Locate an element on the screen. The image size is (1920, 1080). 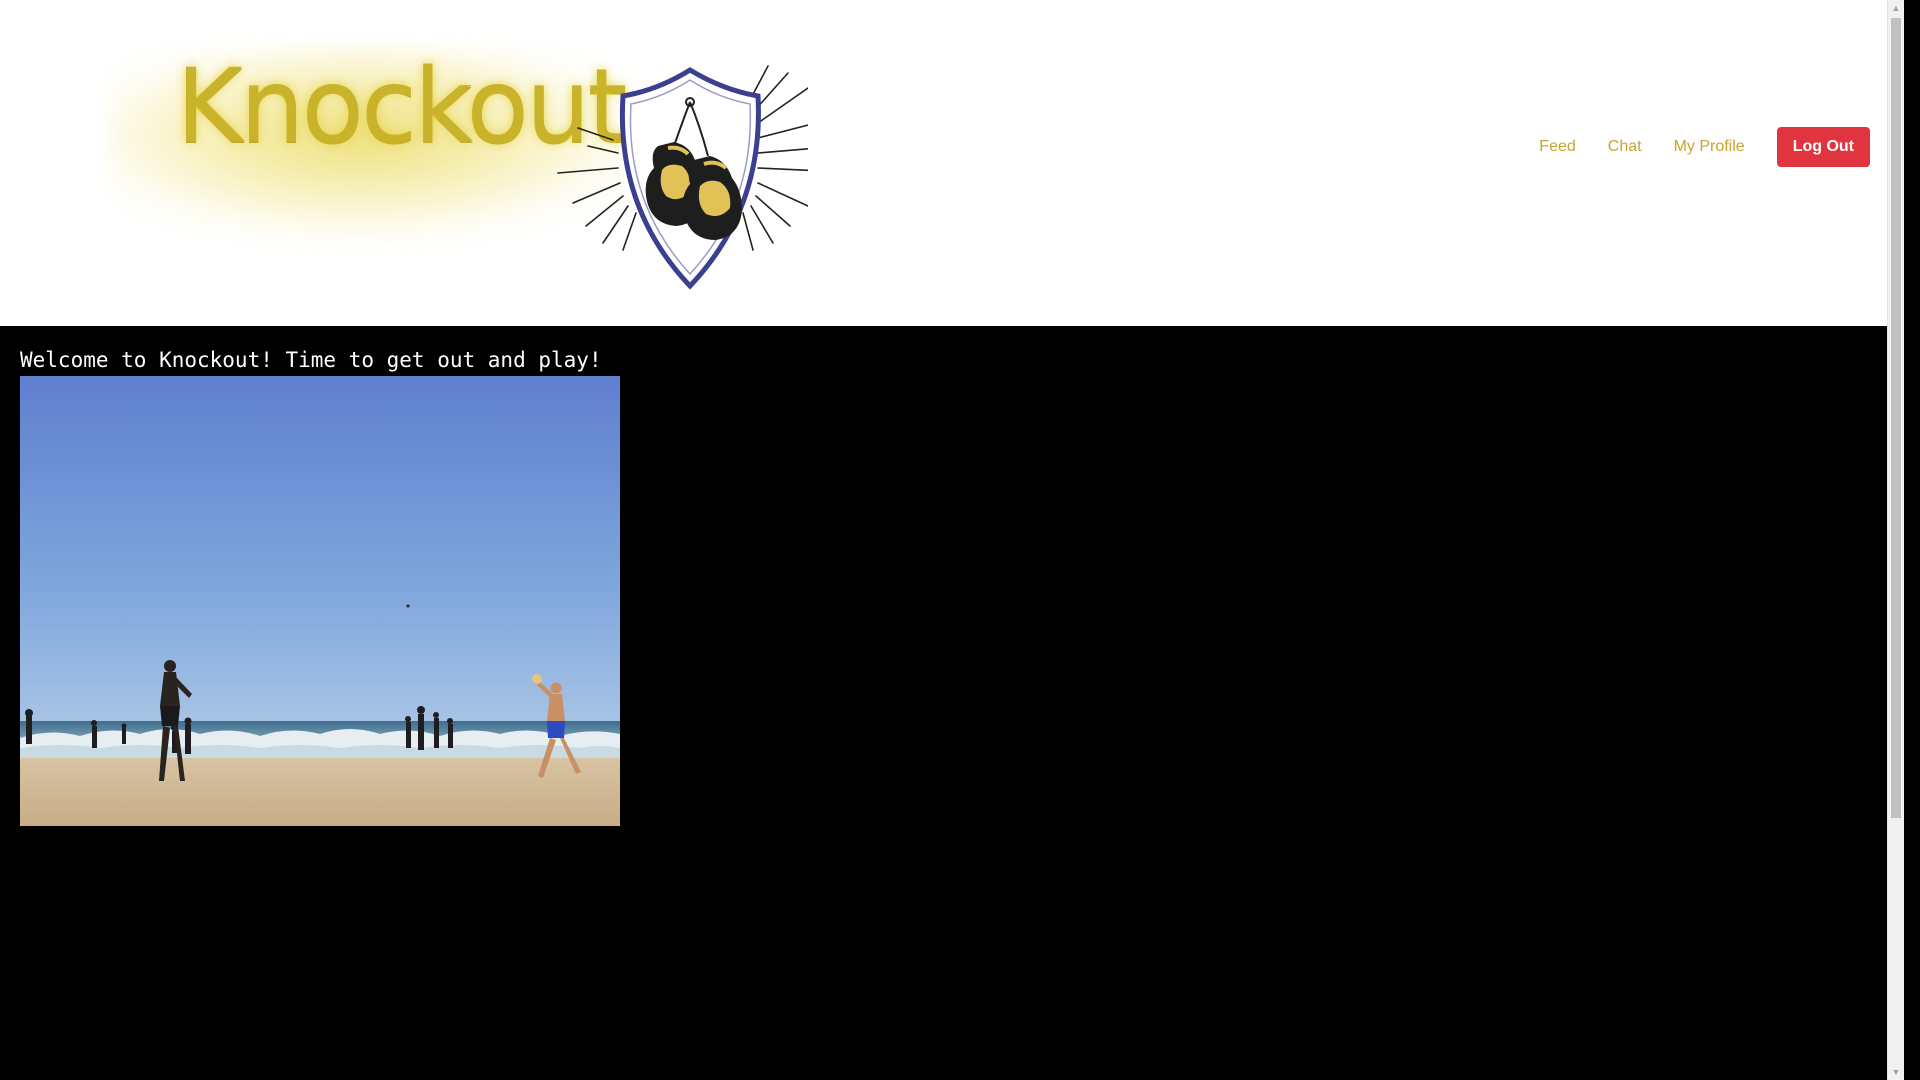
beach-scene-illustration is located at coordinates (320, 601).